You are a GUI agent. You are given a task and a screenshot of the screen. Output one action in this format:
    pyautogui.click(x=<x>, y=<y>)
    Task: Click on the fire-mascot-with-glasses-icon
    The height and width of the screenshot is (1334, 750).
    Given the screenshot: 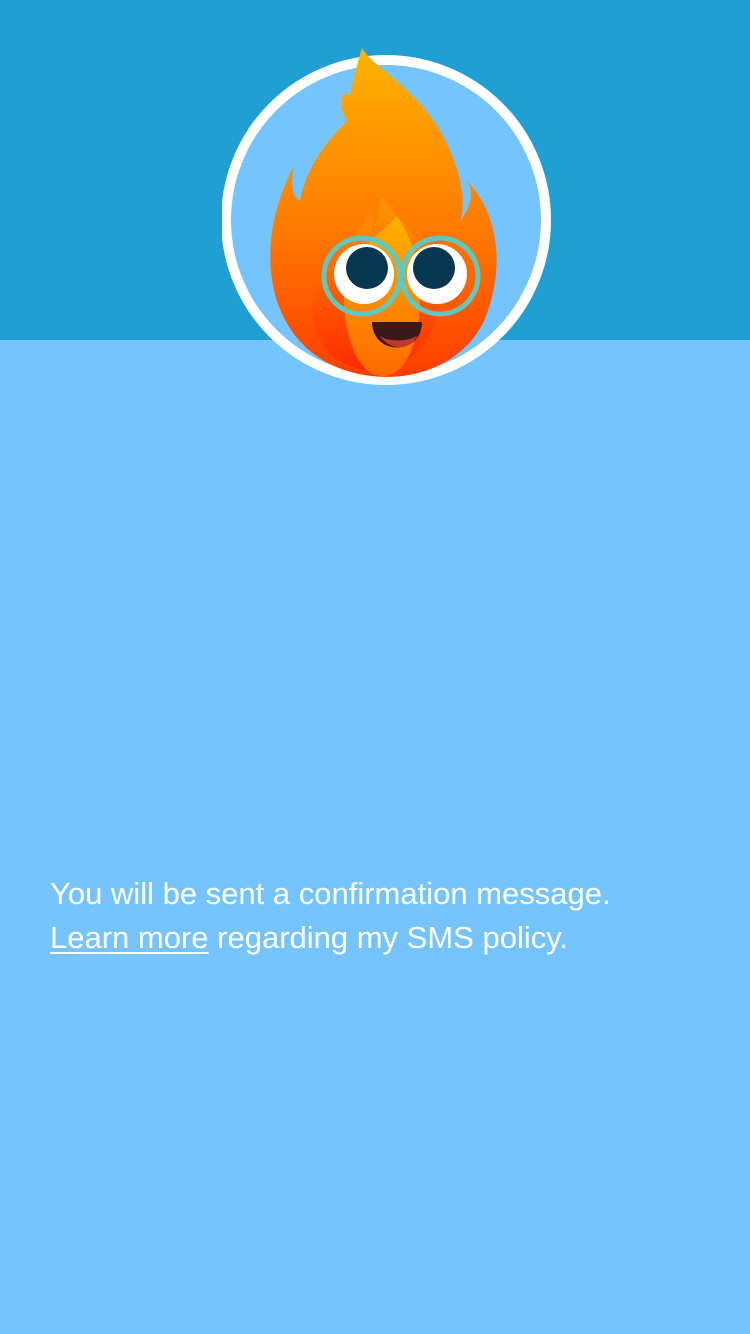 What is the action you would take?
    pyautogui.click(x=386, y=216)
    